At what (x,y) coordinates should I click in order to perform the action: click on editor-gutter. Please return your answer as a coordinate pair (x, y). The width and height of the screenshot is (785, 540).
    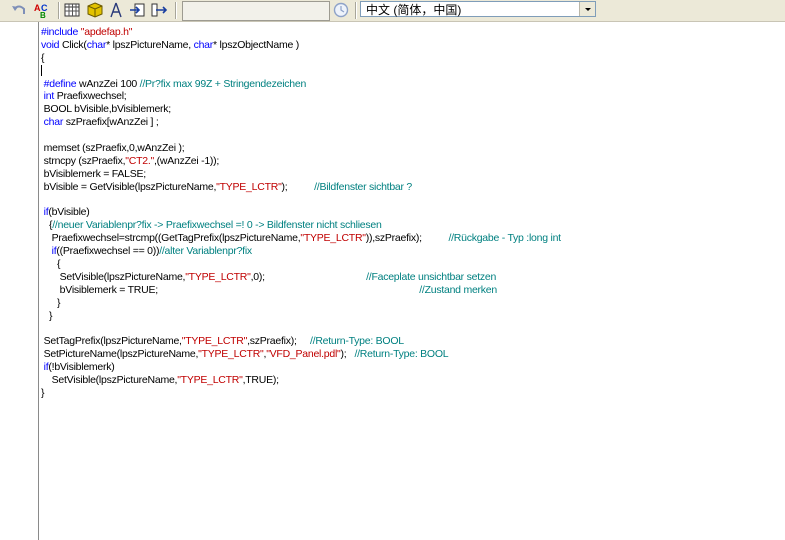
    Looking at the image, I should click on (19, 281).